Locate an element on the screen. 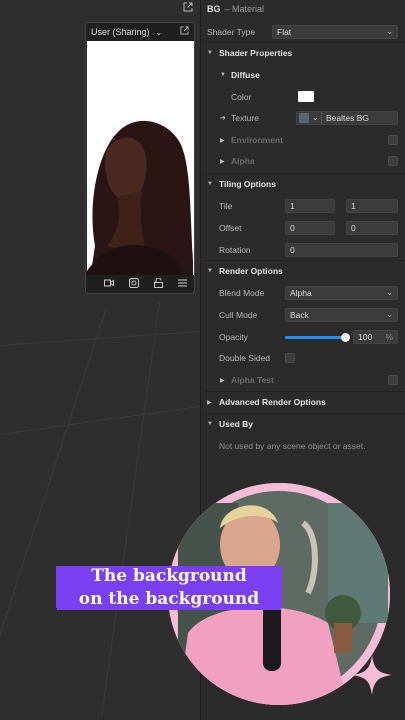  opacity-row: Opacity 100 % is located at coordinates (303, 337).